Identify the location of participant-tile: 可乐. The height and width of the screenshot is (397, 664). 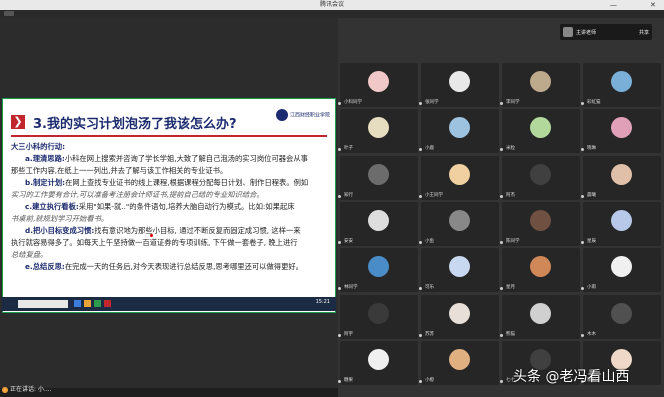
(459, 270).